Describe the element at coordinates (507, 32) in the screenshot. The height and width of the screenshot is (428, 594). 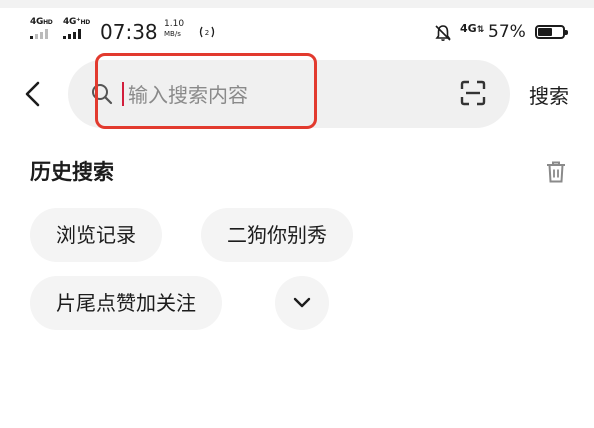
I see `battery-percent: 57%` at that location.